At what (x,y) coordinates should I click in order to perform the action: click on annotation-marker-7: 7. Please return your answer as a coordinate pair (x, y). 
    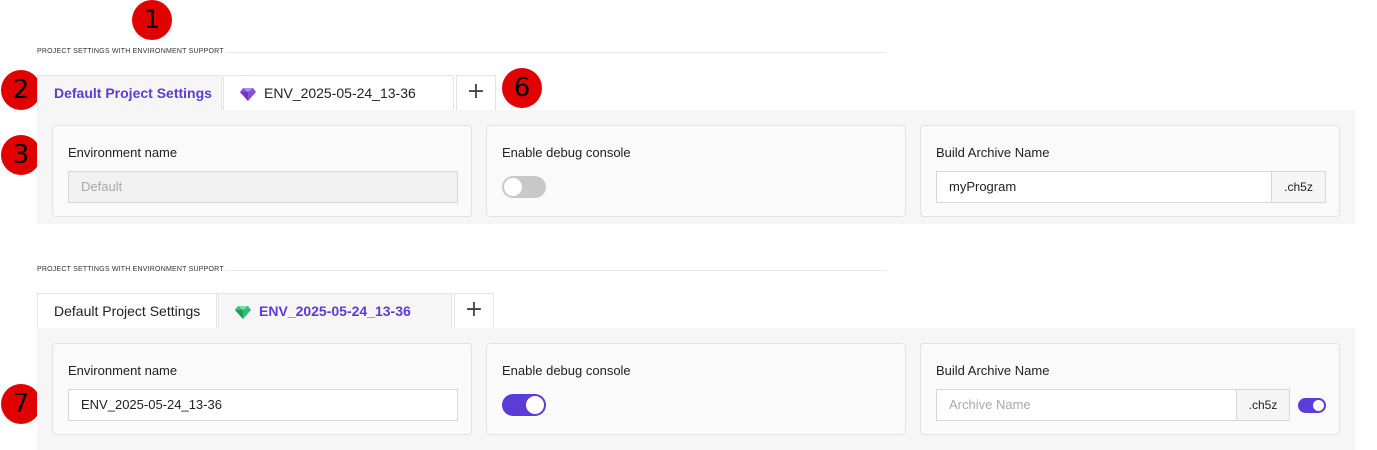
    Looking at the image, I should click on (21, 404).